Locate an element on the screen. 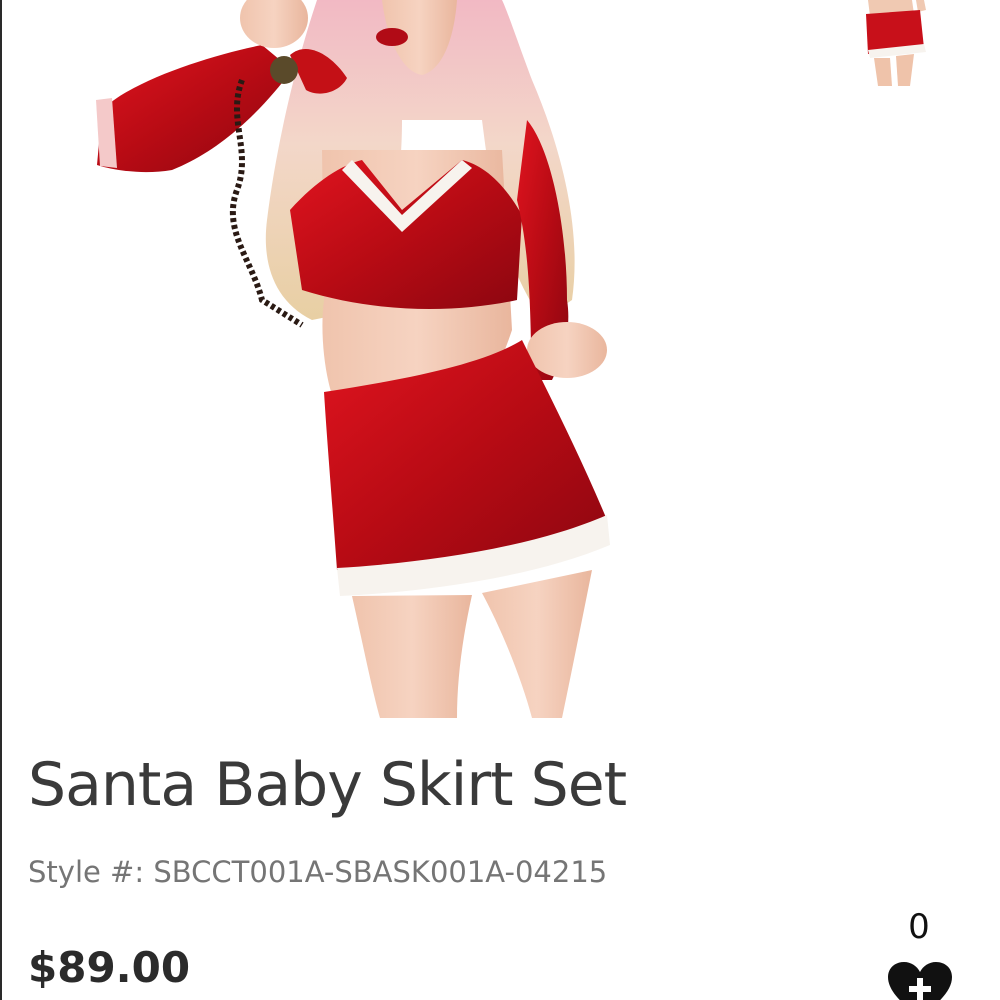  style-number: Style #: SBCCT001A-SBASK001A-04215 is located at coordinates (317, 872).